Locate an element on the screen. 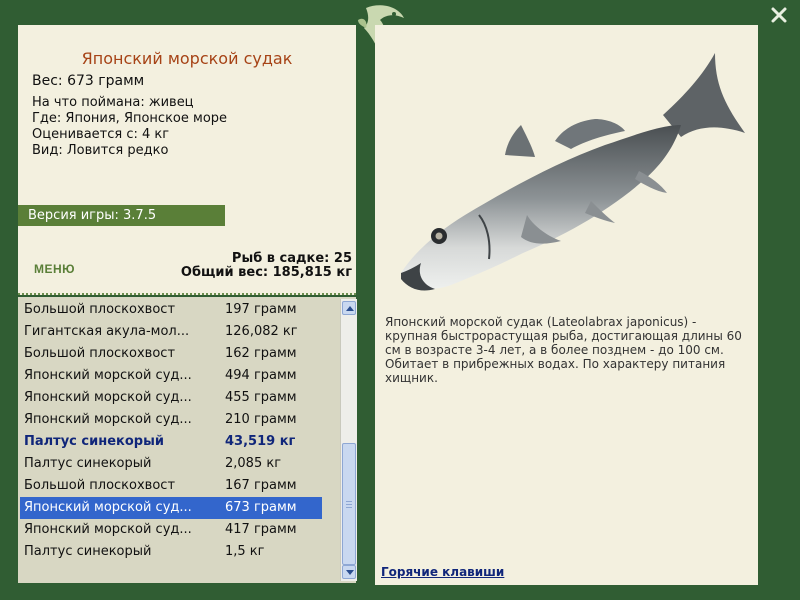  list-item: Гигантская акула-мол... 126,082 кг is located at coordinates (171, 332).